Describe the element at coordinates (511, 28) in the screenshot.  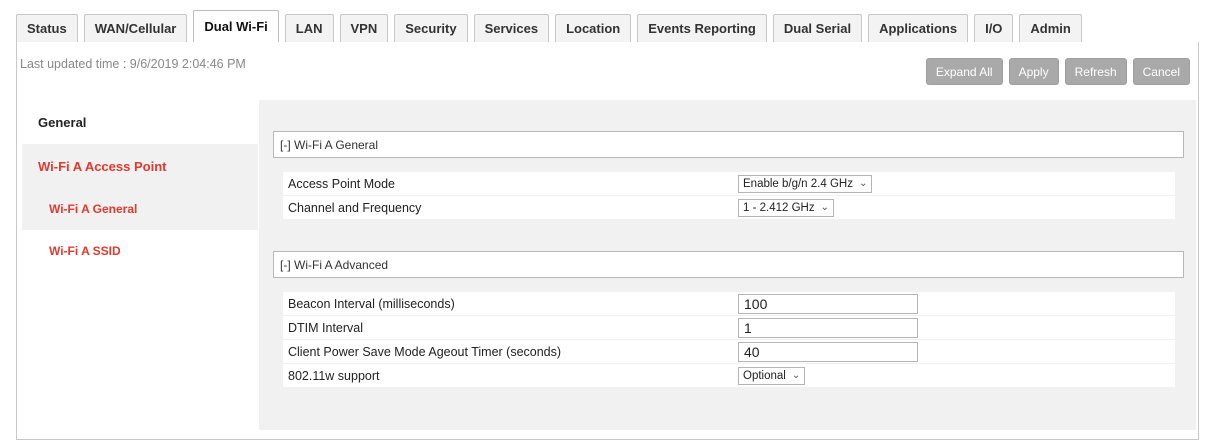
I see `tab-services: Services` at that location.